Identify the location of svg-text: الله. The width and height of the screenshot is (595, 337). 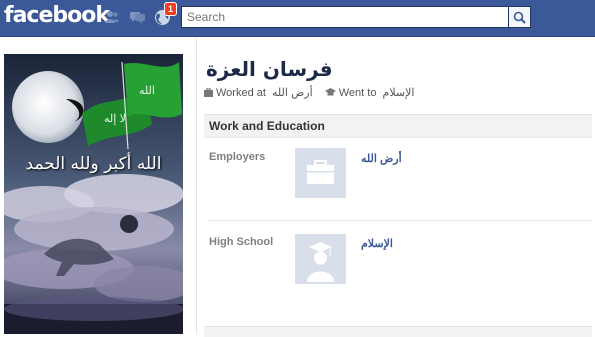
(147, 90).